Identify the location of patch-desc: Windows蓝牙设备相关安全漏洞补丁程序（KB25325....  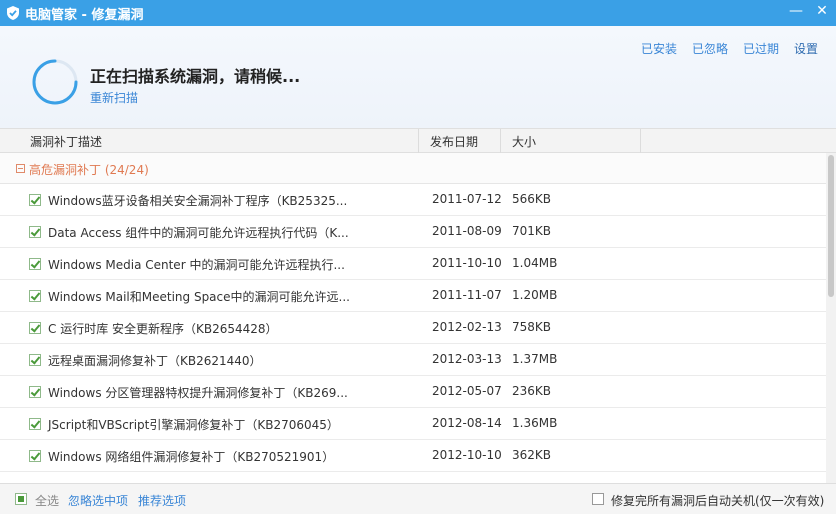
(198, 201).